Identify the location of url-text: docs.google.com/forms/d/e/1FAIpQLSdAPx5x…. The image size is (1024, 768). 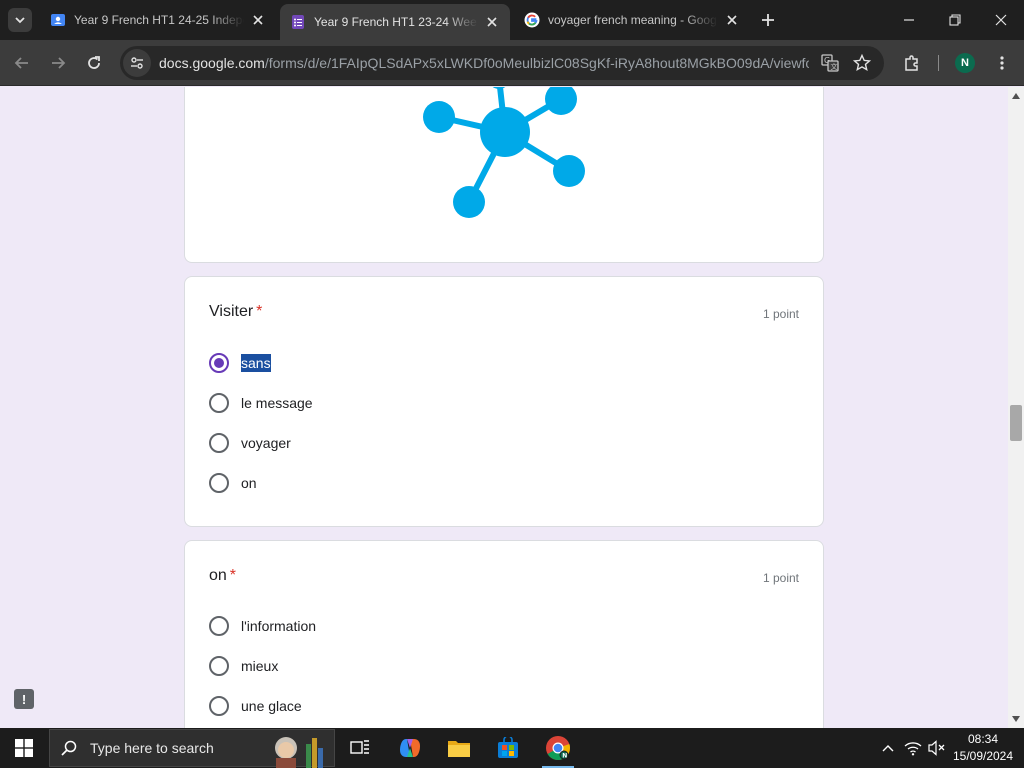
(484, 63).